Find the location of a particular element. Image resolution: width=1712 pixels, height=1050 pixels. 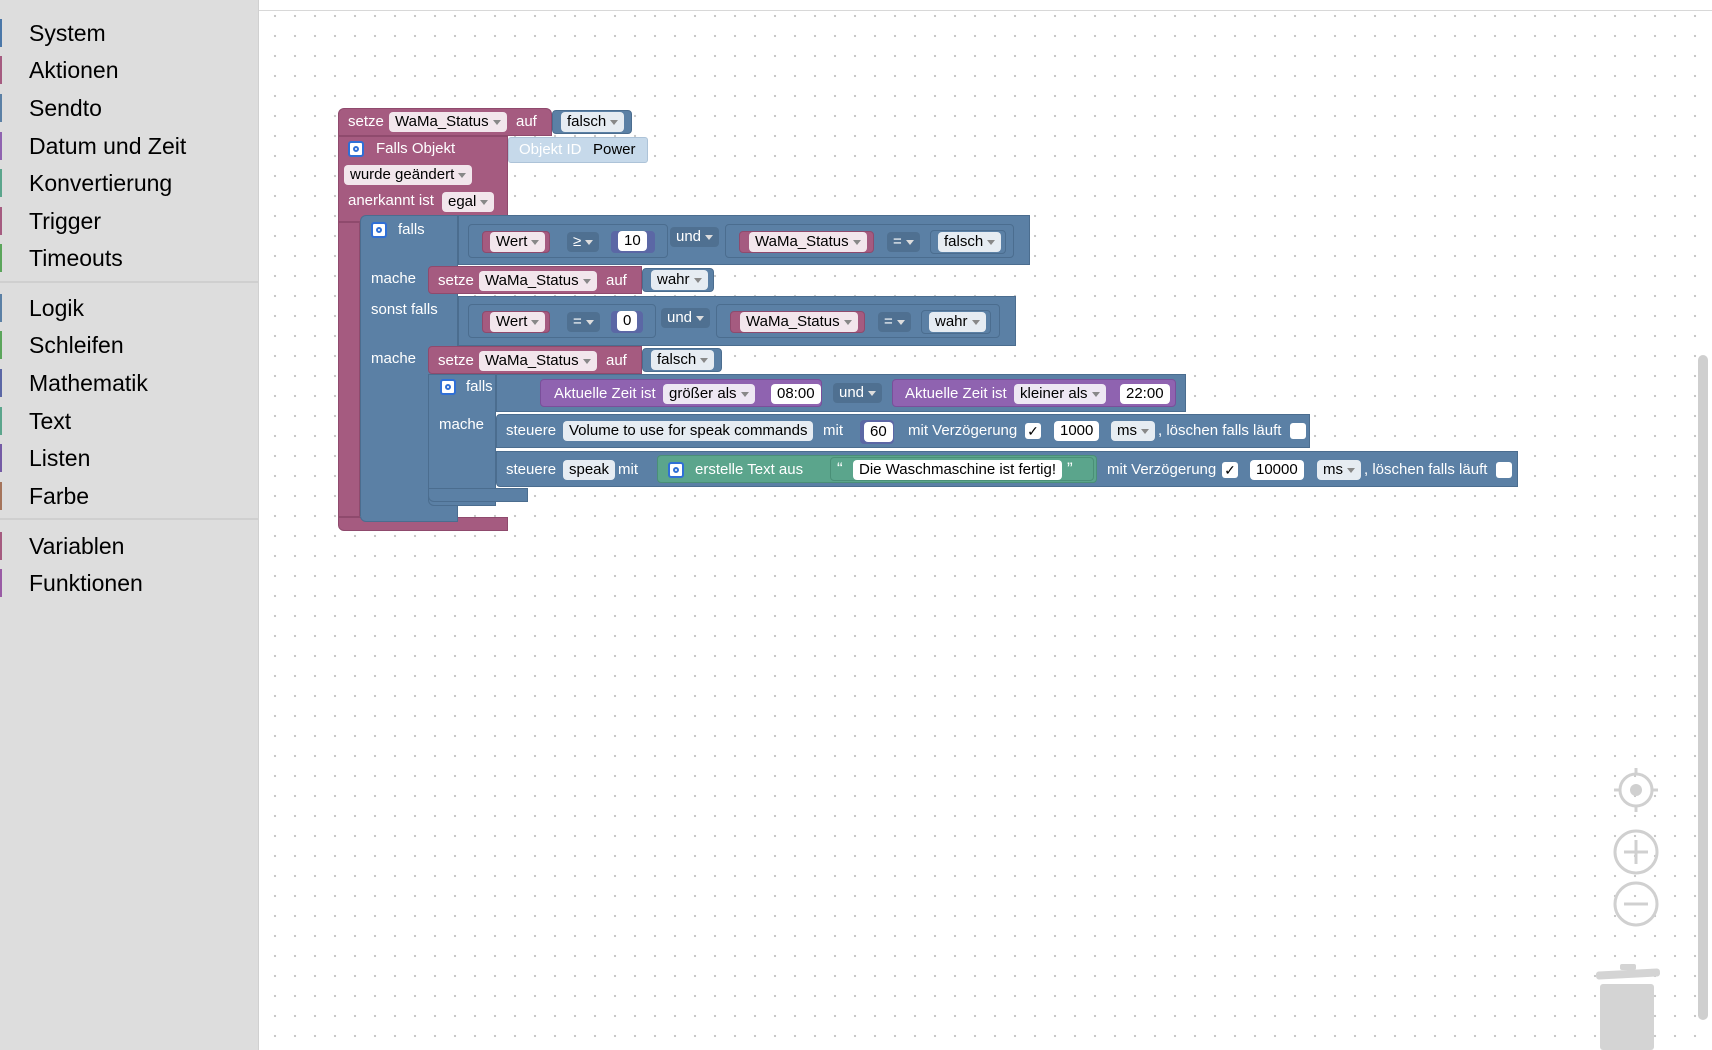

delay-field: 10000 is located at coordinates (1277, 470).